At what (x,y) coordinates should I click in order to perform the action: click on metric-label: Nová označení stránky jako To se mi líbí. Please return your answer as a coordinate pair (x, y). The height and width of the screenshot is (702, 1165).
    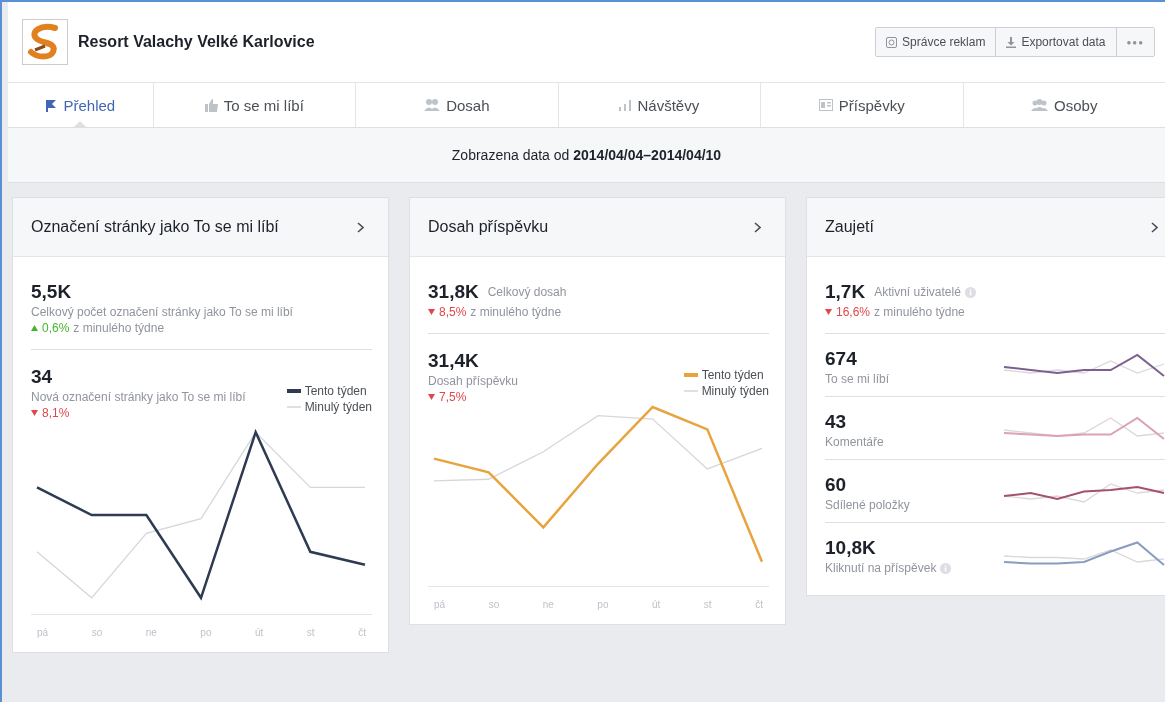
    Looking at the image, I should click on (138, 397).